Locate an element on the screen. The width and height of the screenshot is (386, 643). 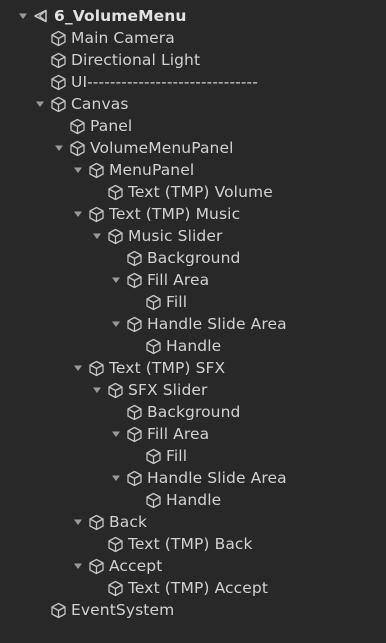
item-label: Text (TMP) Volume is located at coordinates (200, 192).